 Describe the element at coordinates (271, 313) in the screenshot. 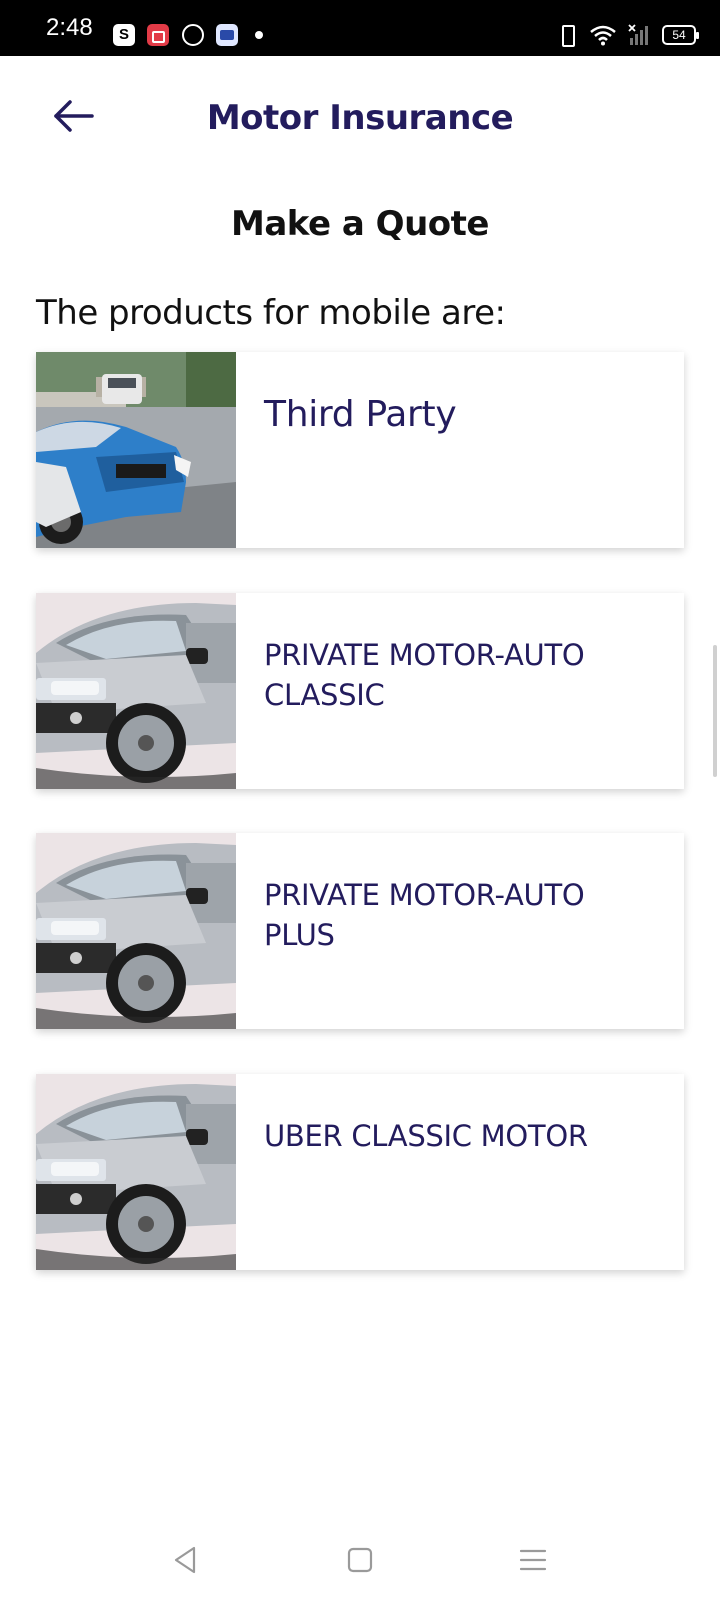

I see `products-intro-text: The products for mobile are:` at that location.